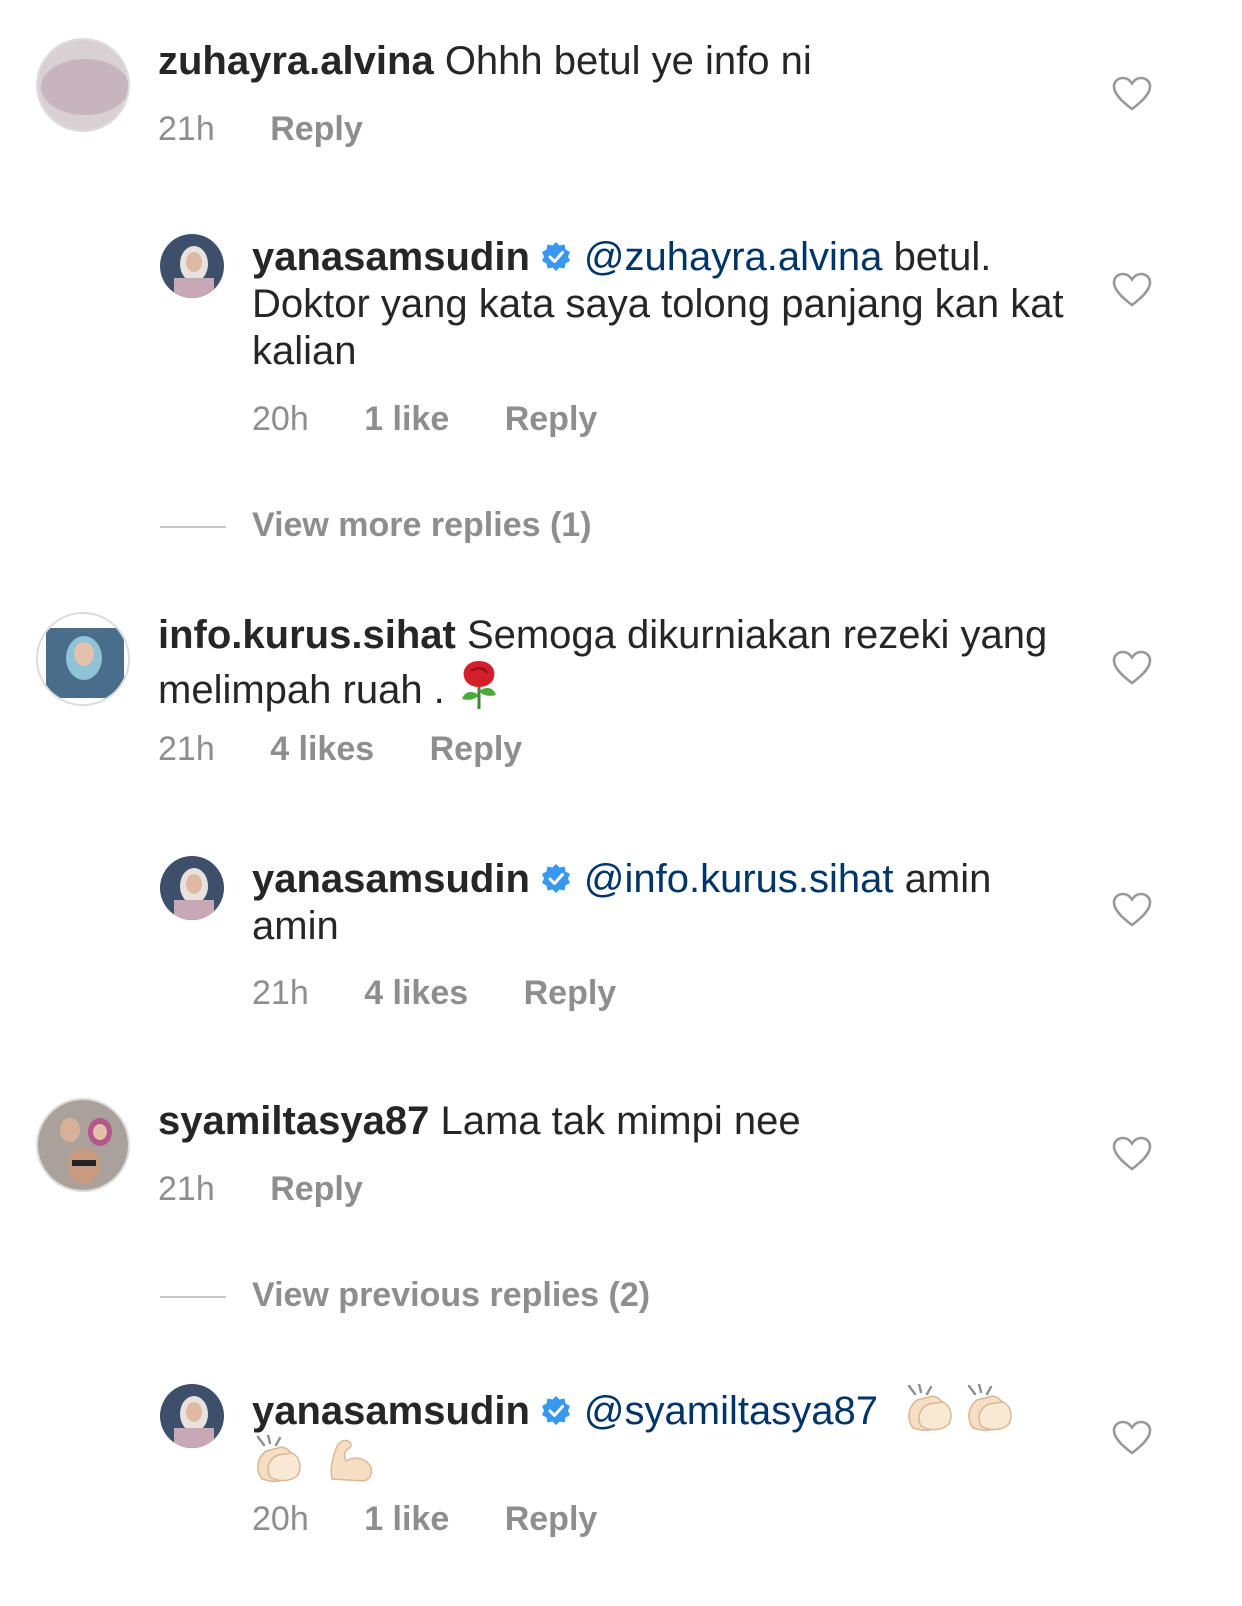 This screenshot has width=1242, height=1606. I want to click on view-more-replies: View more replies (1), so click(621, 527).